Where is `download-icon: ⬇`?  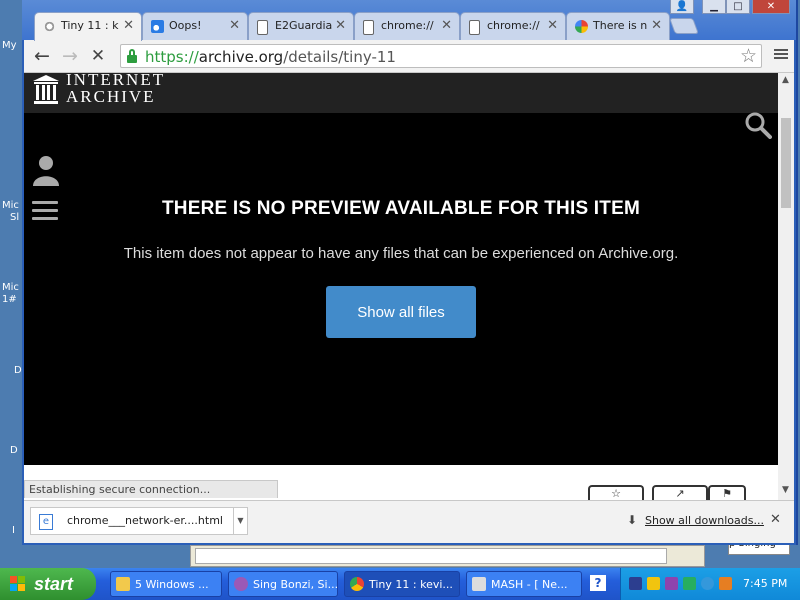
download-icon: ⬇ is located at coordinates (632, 520).